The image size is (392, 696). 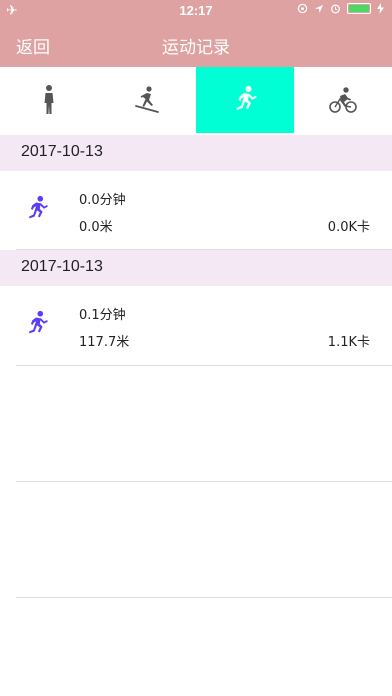 I want to click on record-duration: 0.1分钟, so click(x=102, y=315).